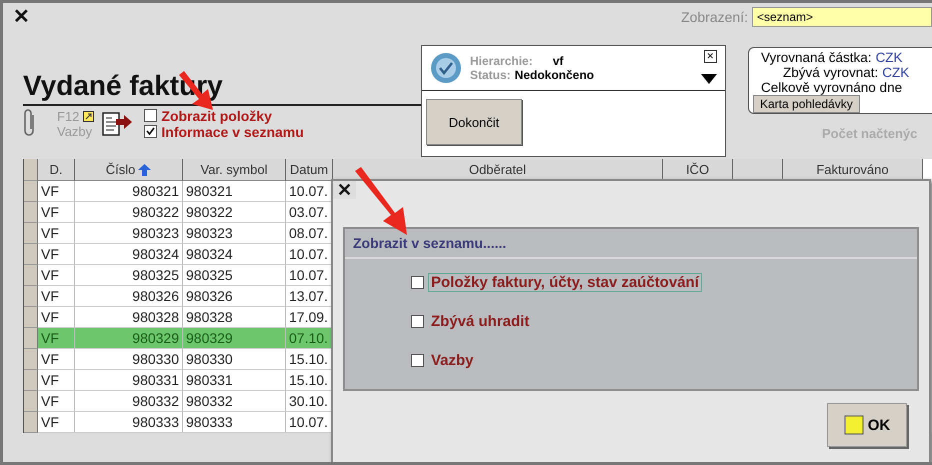 Image resolution: width=932 pixels, height=465 pixels. I want to click on column-header: IČO, so click(698, 170).